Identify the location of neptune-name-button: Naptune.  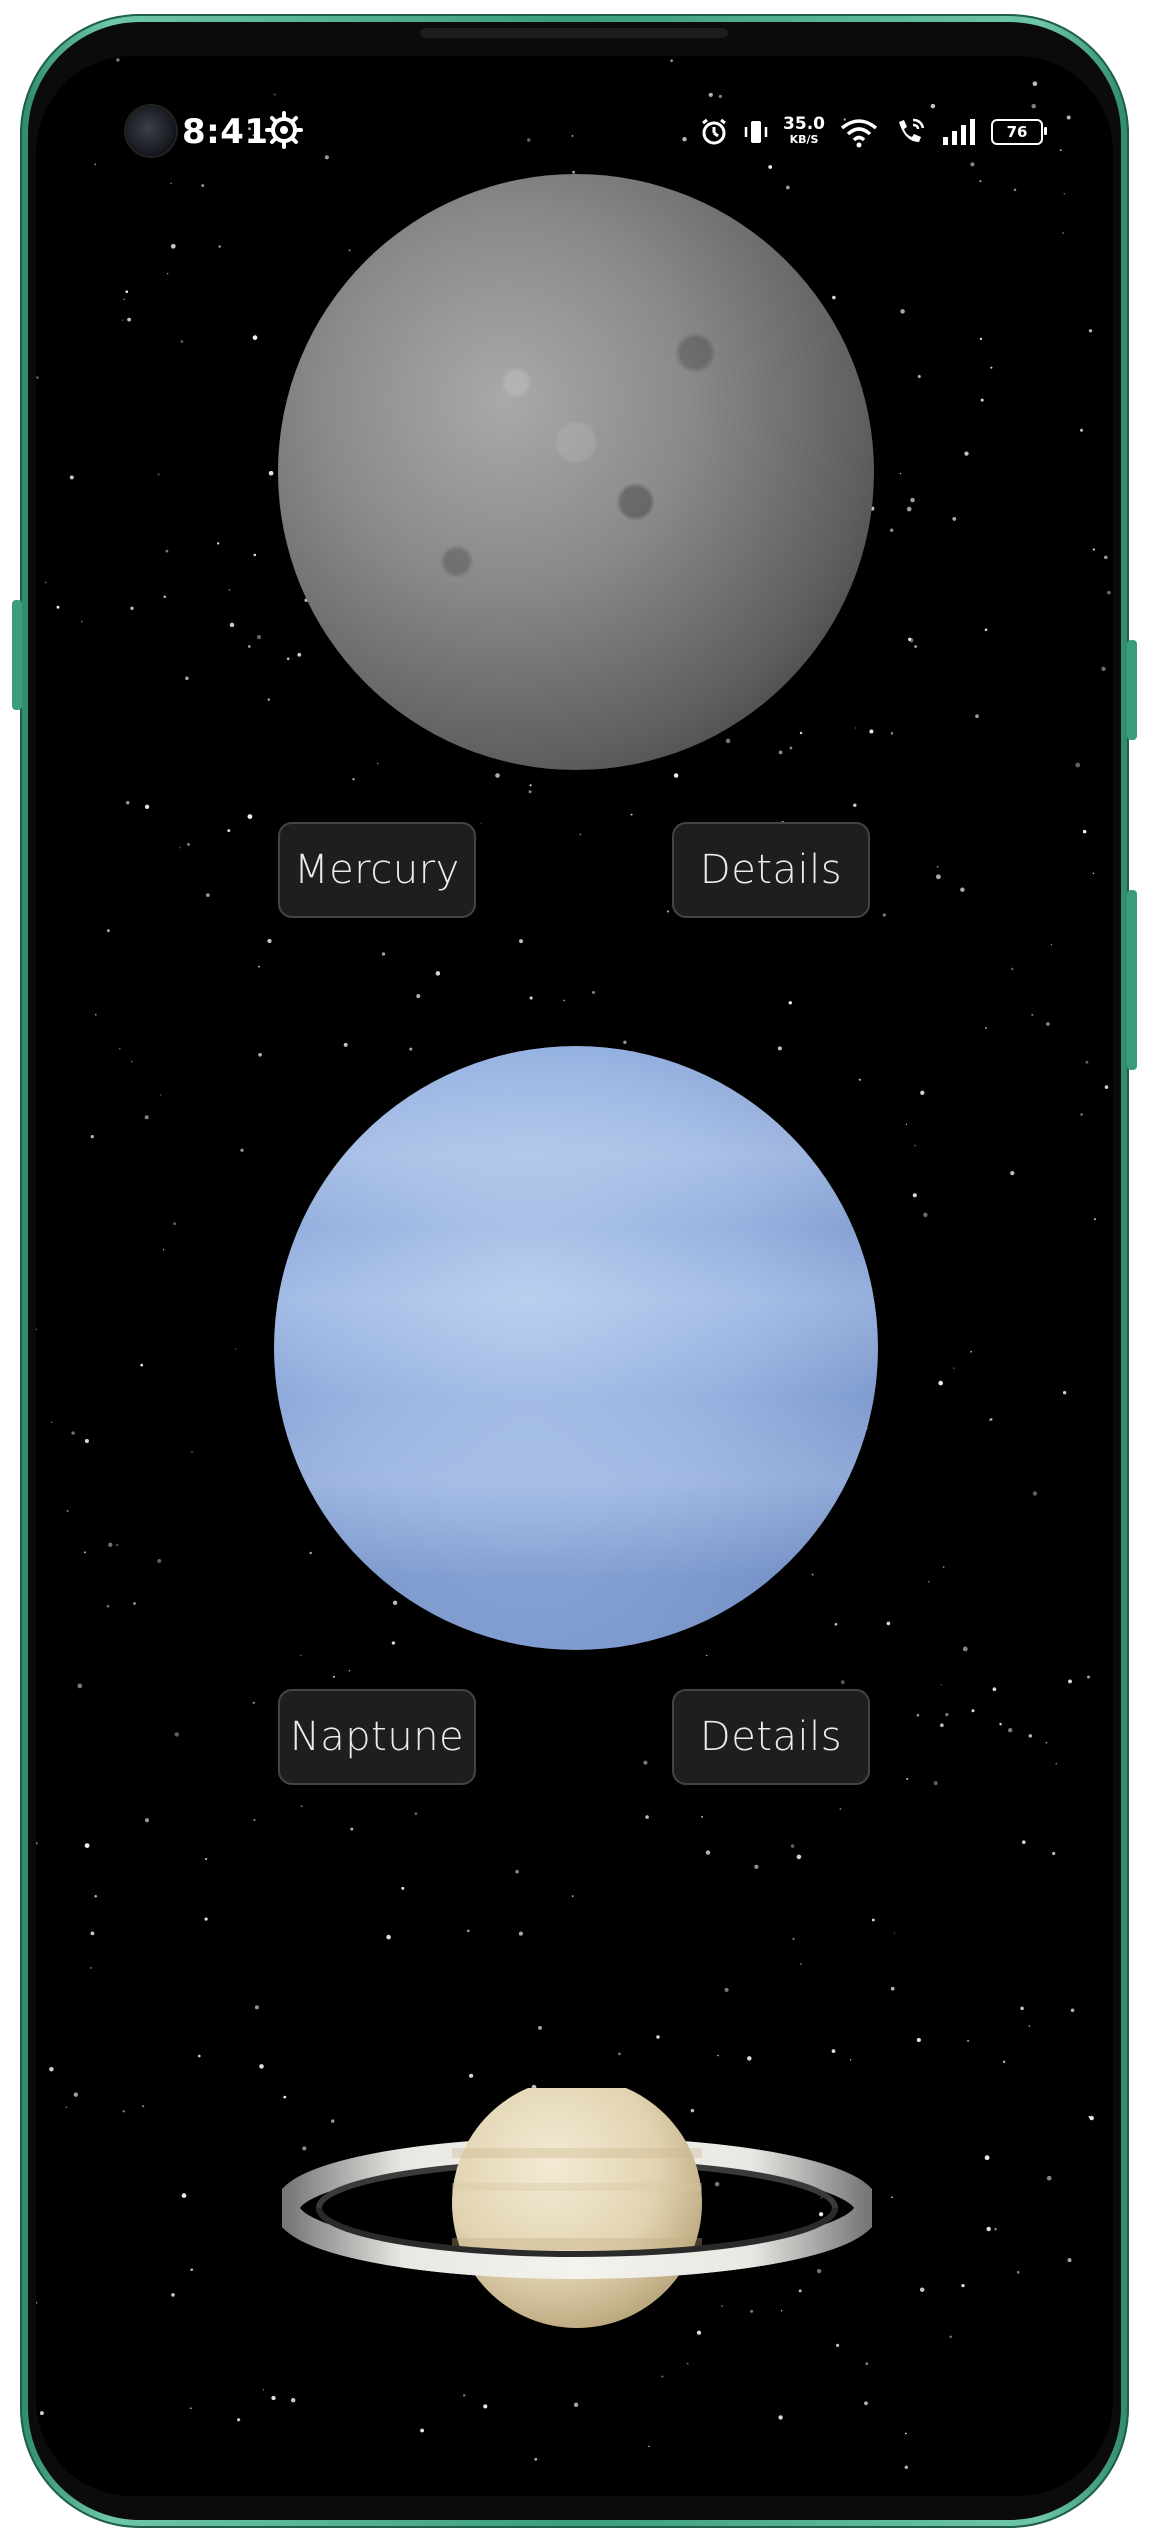
(377, 1737).